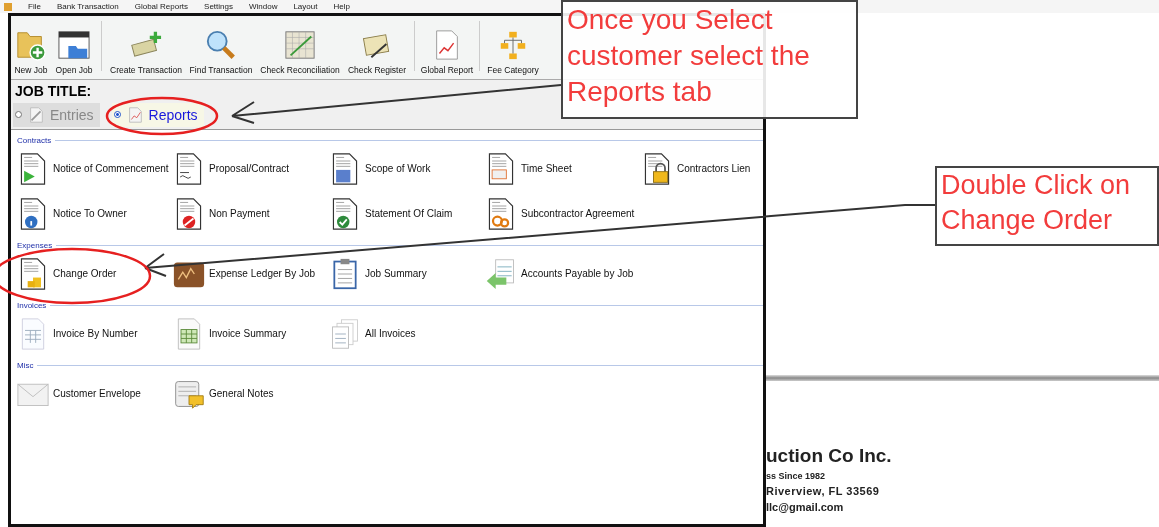  I want to click on report-item: All Invoices, so click(407, 333).